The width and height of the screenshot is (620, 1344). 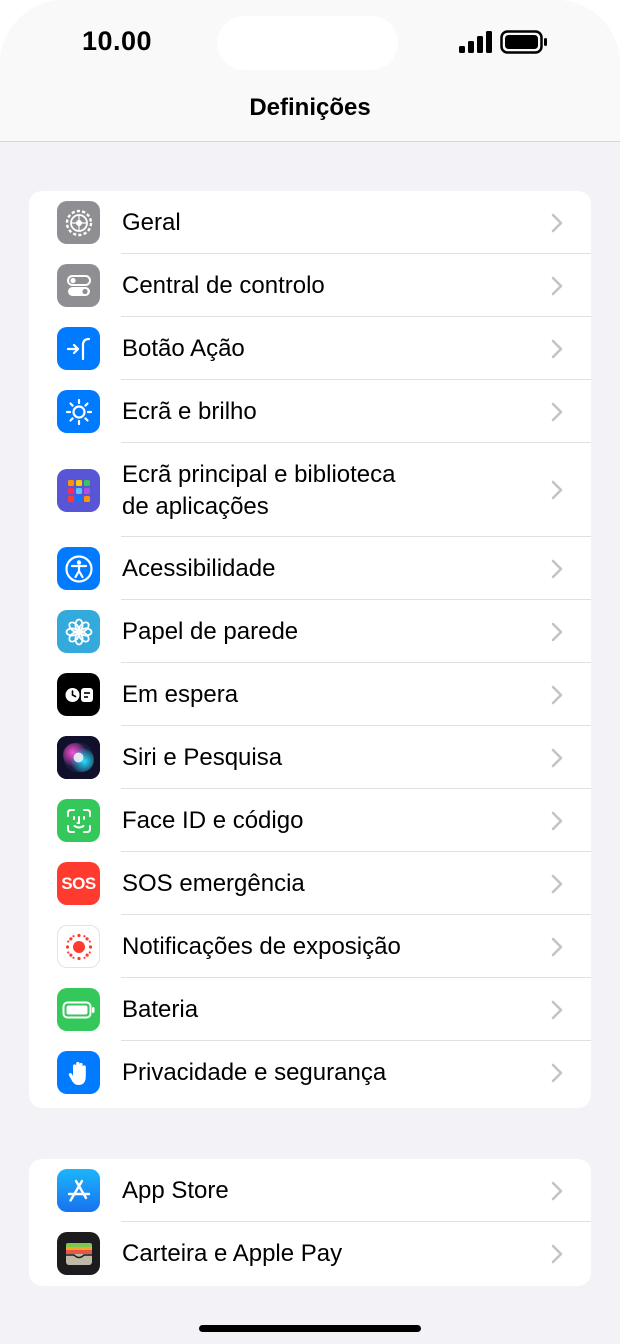 What do you see at coordinates (310, 568) in the screenshot?
I see `settings-item-accessibility: Acessibilidade` at bounding box center [310, 568].